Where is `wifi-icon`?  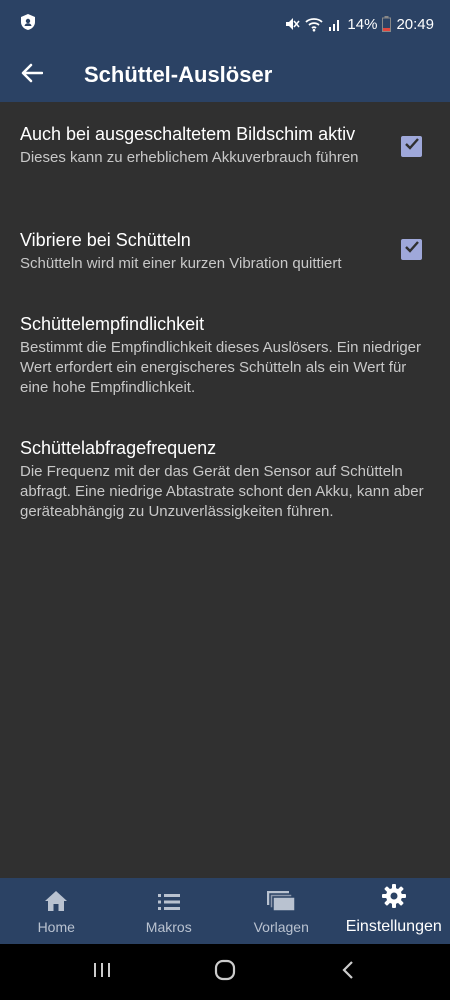 wifi-icon is located at coordinates (314, 24).